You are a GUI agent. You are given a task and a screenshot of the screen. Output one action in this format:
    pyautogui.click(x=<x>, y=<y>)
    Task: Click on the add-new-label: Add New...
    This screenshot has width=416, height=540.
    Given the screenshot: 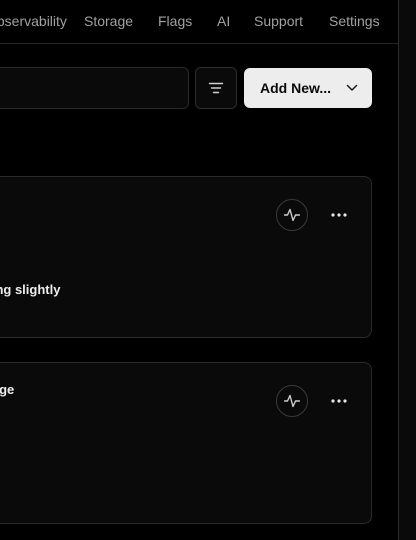 What is the action you would take?
    pyautogui.click(x=296, y=88)
    